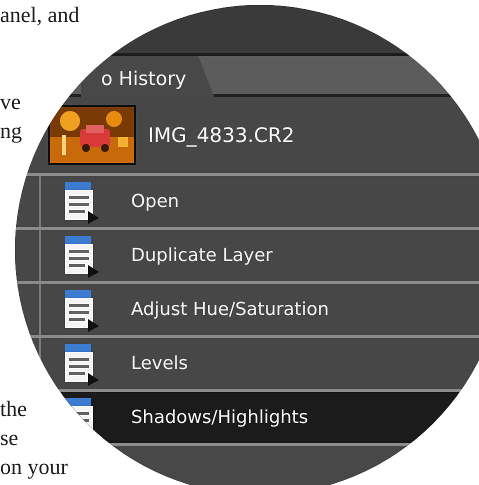 Image resolution: width=479 pixels, height=485 pixels. I want to click on body-text: the, so click(13, 409).